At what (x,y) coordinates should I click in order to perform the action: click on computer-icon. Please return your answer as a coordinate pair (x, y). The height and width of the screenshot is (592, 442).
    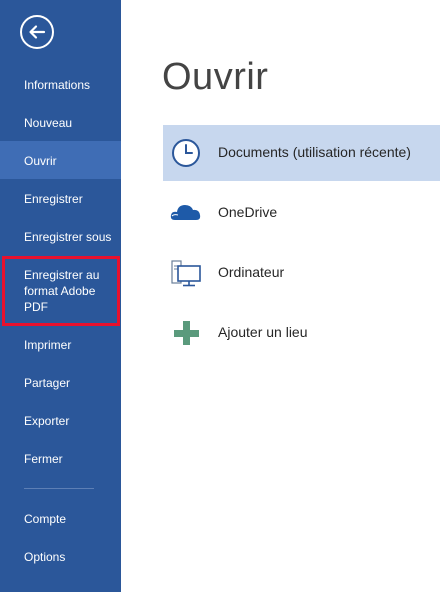
    Looking at the image, I should click on (186, 273).